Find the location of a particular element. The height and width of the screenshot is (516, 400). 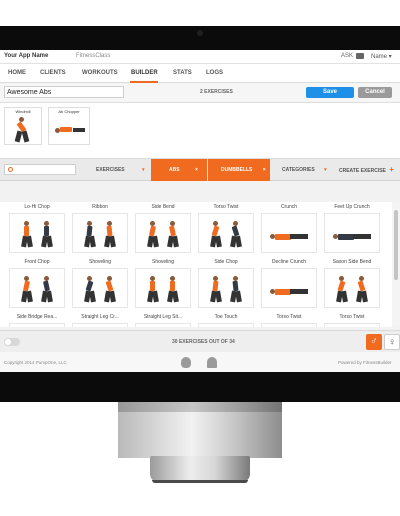

exercise-title: Crunch is located at coordinates (289, 207).